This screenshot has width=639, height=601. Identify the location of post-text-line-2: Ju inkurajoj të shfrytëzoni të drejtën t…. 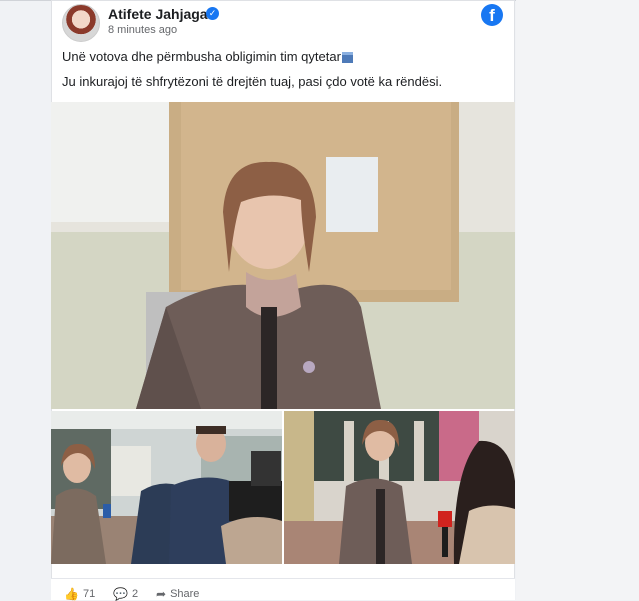
(252, 81).